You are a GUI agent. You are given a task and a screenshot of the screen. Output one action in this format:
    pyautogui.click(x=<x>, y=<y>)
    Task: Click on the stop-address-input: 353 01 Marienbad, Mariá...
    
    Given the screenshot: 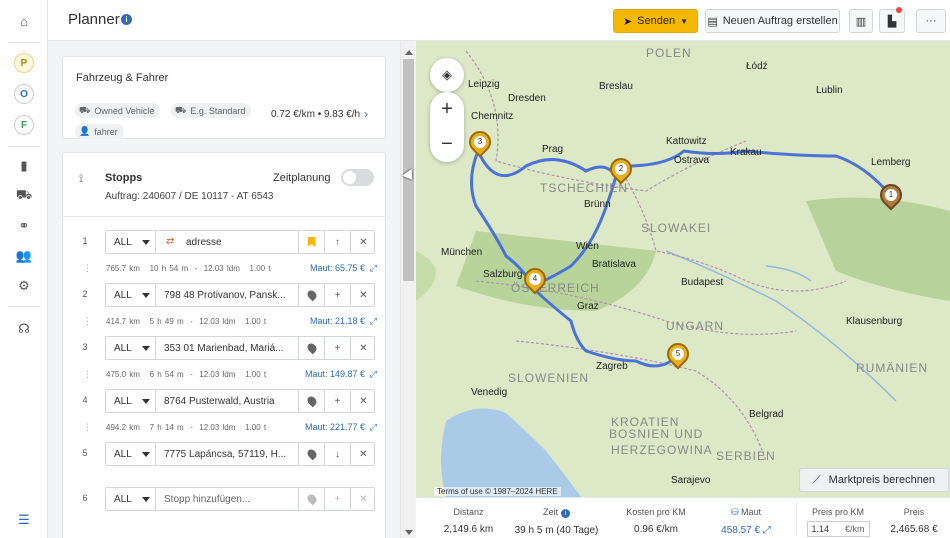 What is the action you would take?
    pyautogui.click(x=227, y=348)
    